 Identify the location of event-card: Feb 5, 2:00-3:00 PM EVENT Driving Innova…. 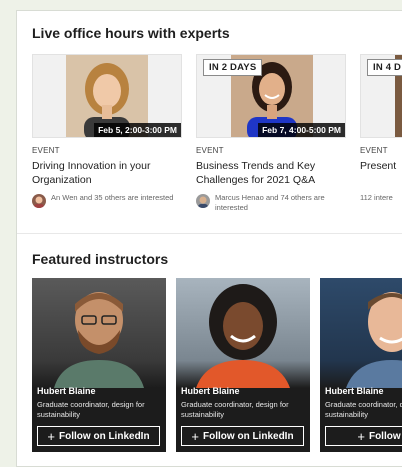
(107, 131).